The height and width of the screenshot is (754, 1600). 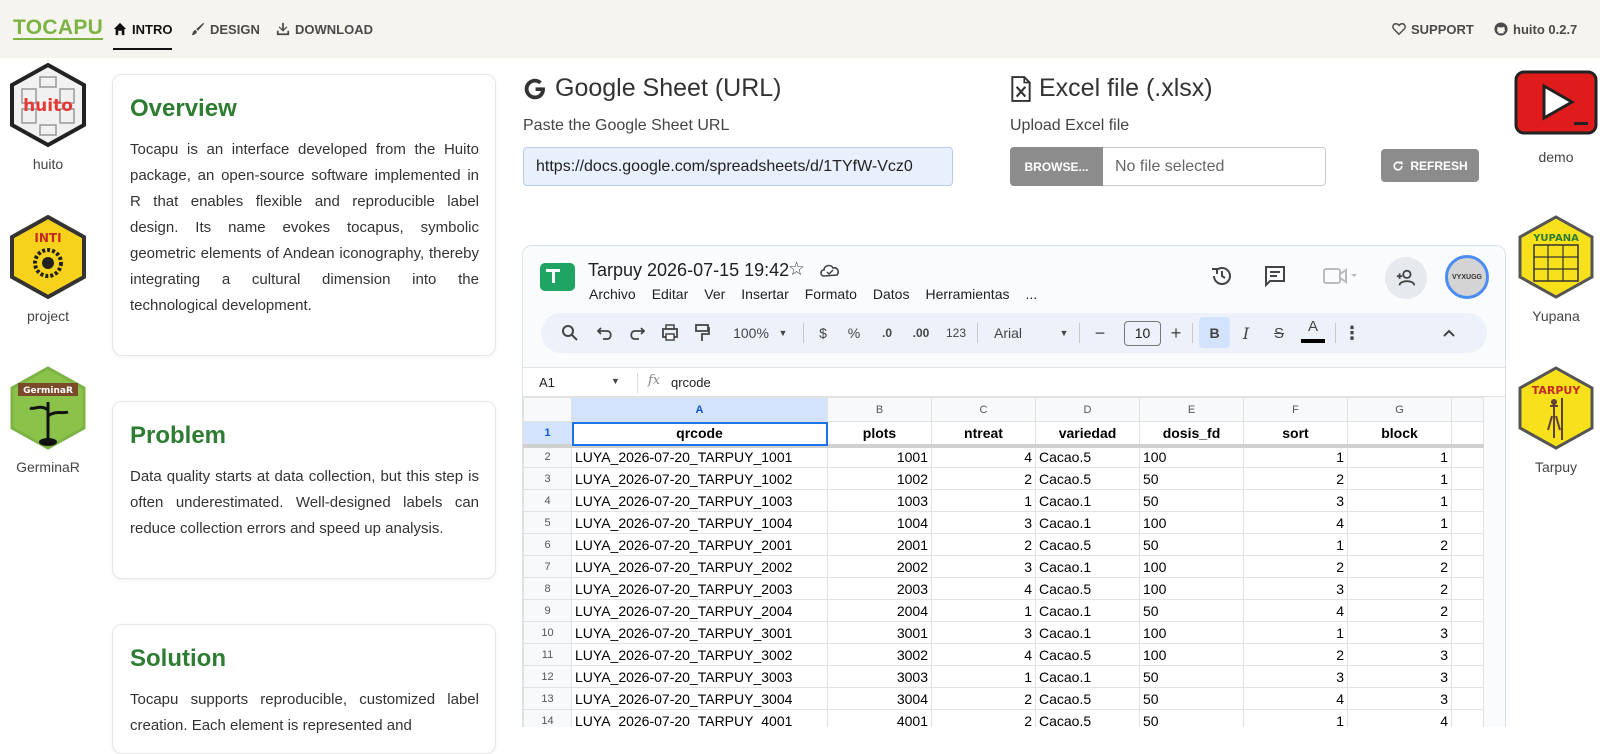 I want to click on sheet-doc-title: Tarpuy 2026-07-15 19:42, so click(x=688, y=270).